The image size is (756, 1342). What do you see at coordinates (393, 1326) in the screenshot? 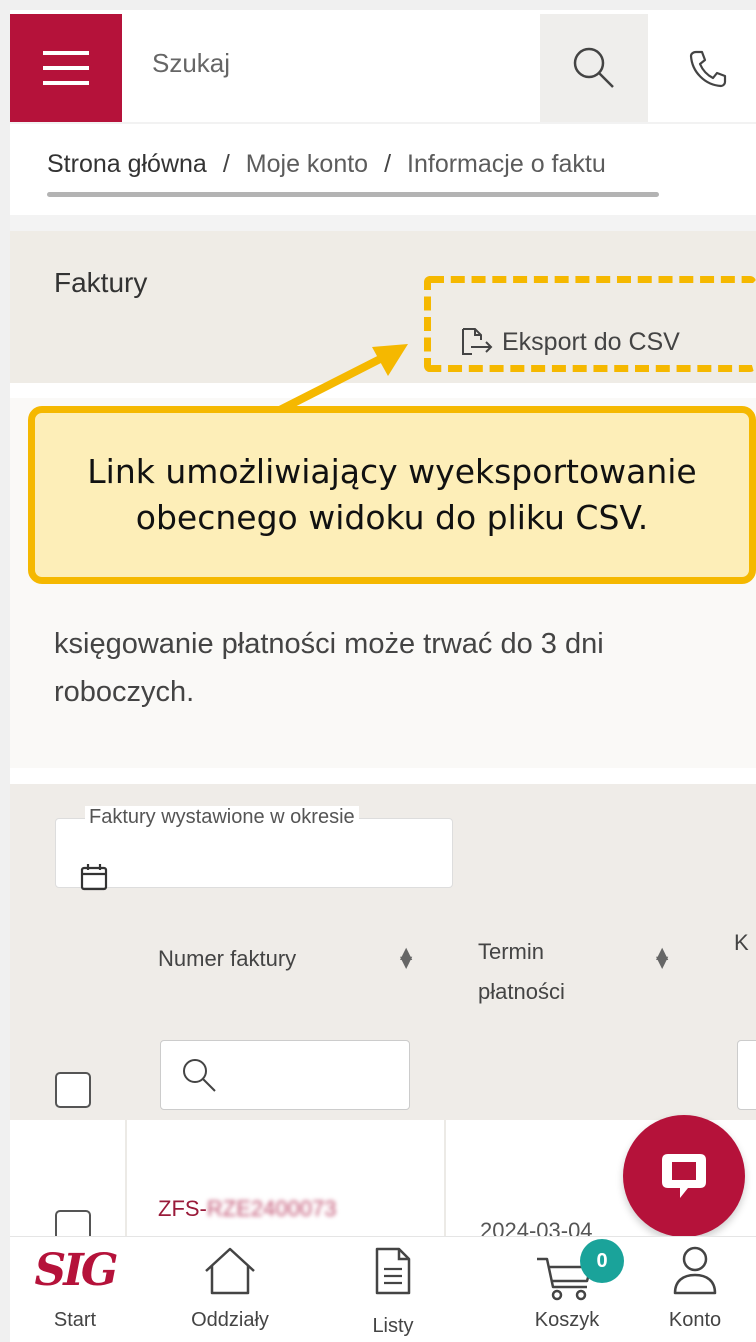
I see `nav-label: Listy` at bounding box center [393, 1326].